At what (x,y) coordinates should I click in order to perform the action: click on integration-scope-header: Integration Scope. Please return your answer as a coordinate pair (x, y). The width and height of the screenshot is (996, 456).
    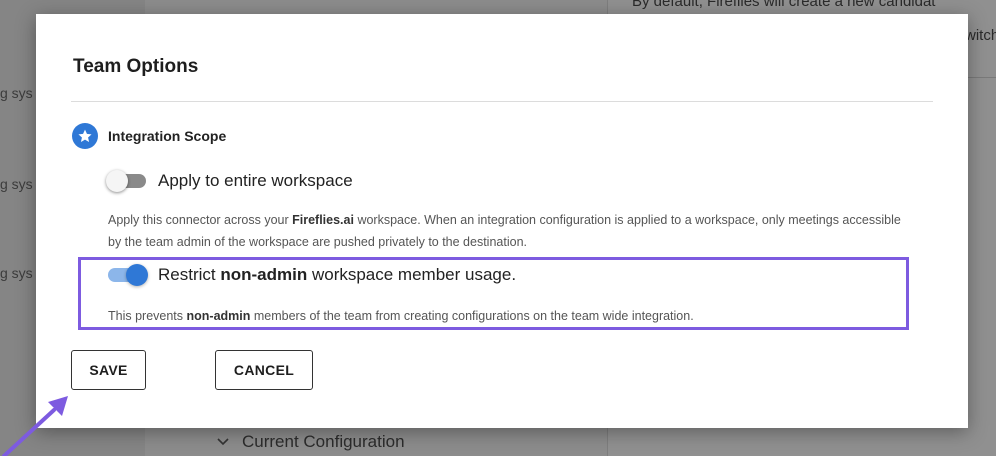
    Looking at the image, I should click on (149, 136).